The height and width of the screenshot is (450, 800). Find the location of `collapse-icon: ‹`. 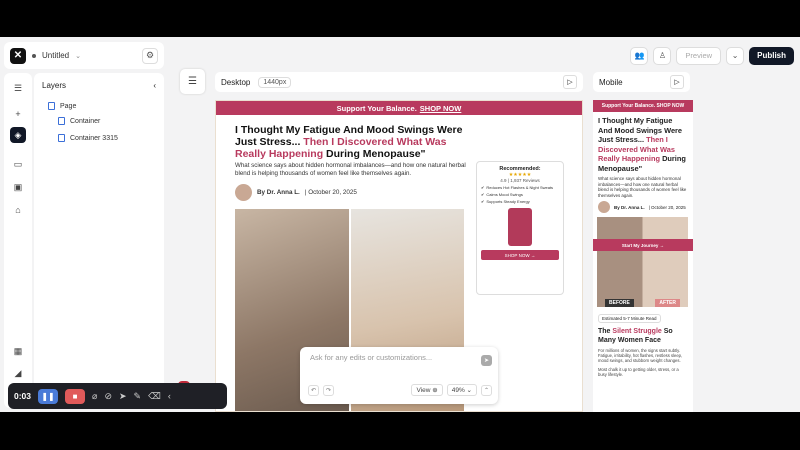

collapse-icon: ‹ is located at coordinates (169, 396).